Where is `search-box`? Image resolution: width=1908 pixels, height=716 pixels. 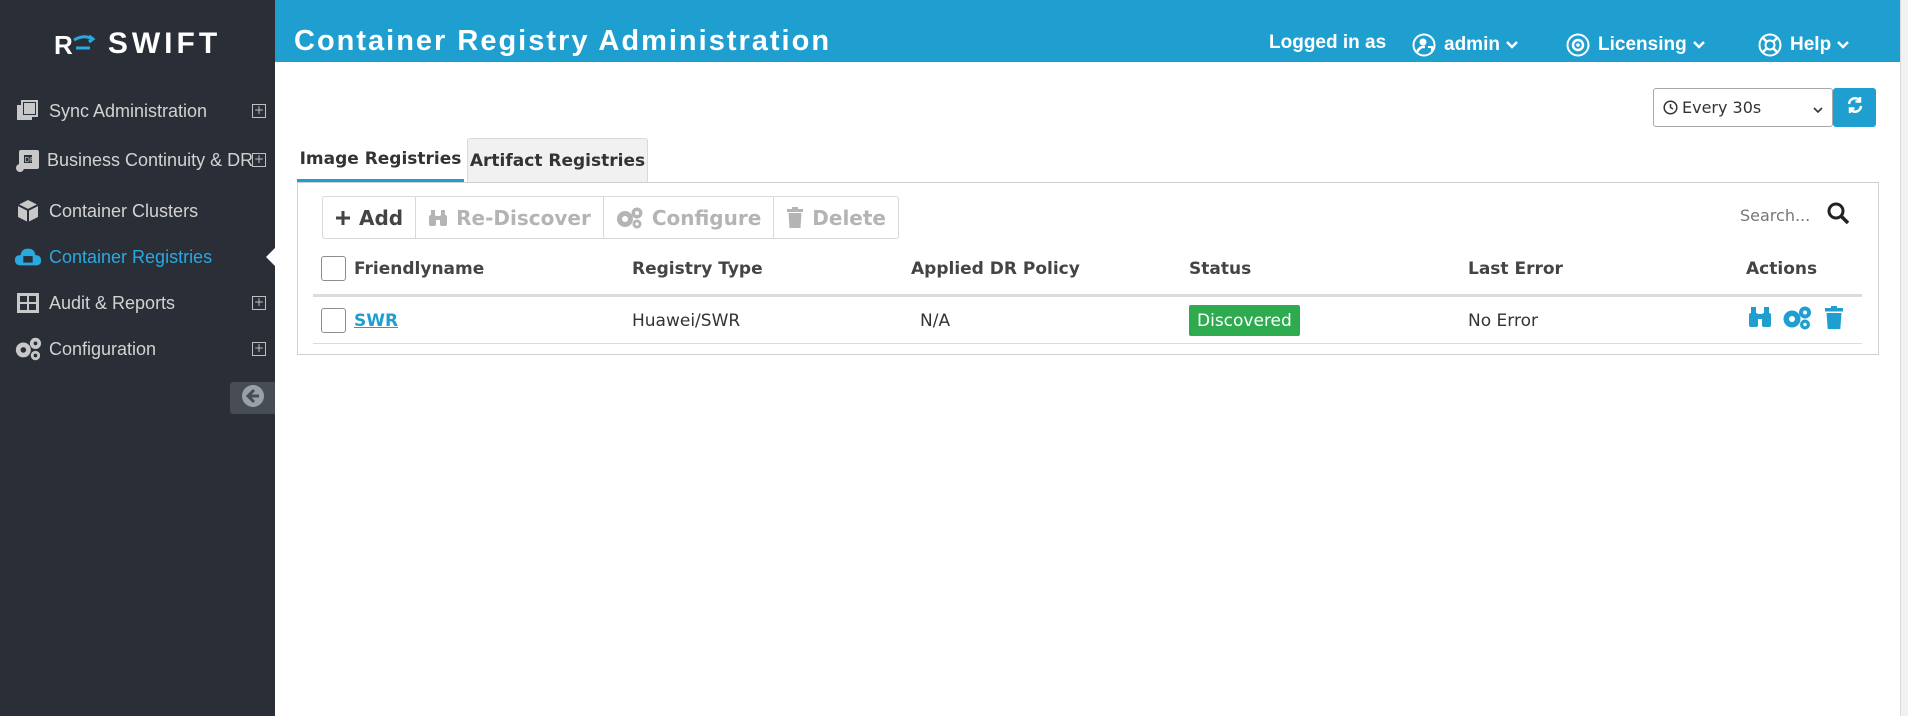
search-box is located at coordinates (1802, 215).